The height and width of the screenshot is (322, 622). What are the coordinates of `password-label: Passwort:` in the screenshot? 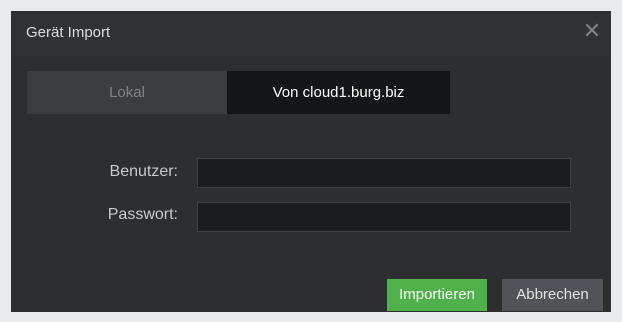 It's located at (142, 214).